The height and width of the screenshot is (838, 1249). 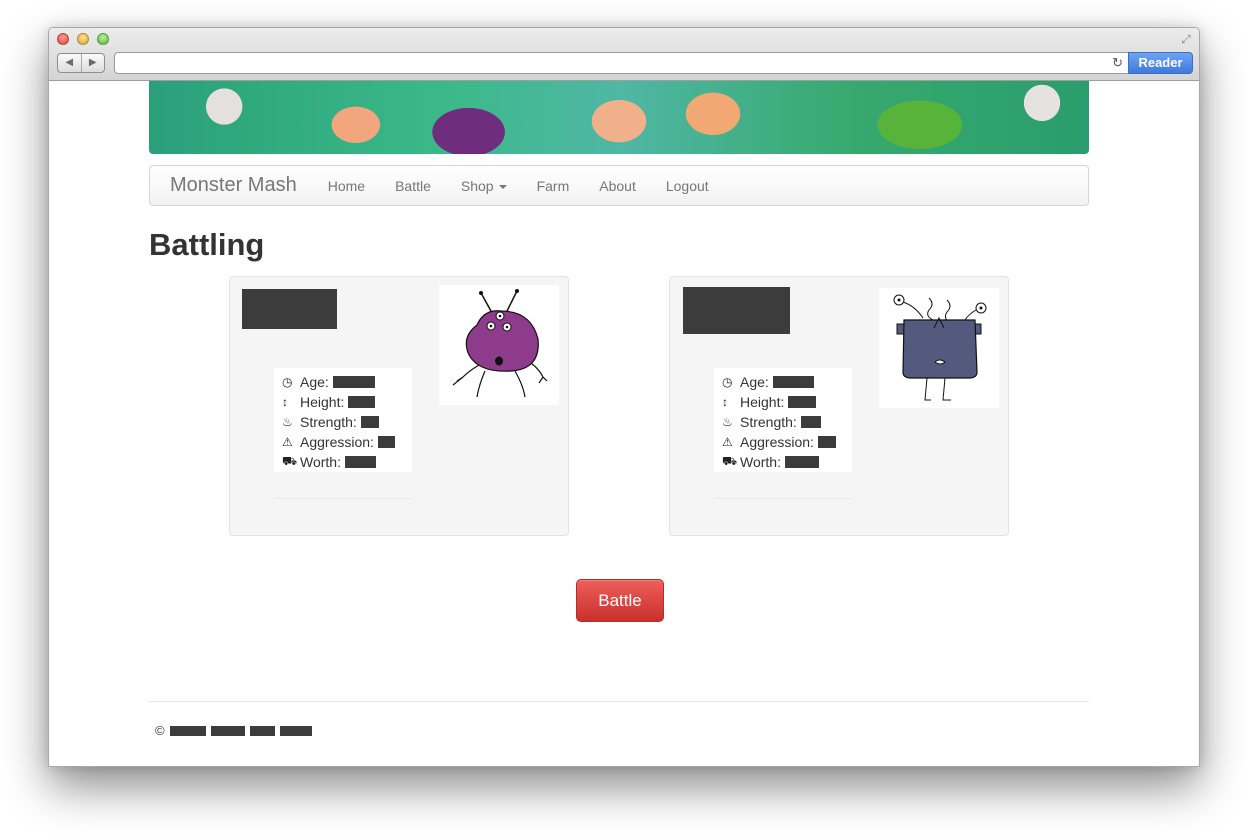 I want to click on pot-monster-drawing, so click(x=940, y=347).